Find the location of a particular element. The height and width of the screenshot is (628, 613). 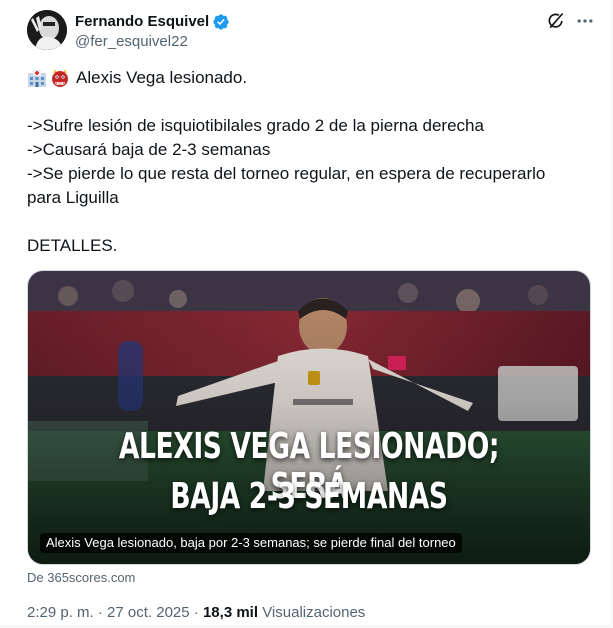

link-source: De 365scores.com is located at coordinates (81, 578).